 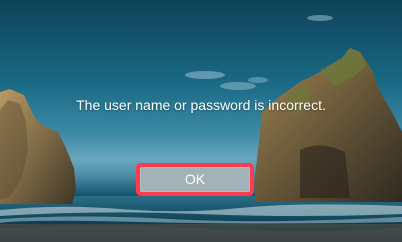 I want to click on ok-button: OK, so click(x=195, y=179).